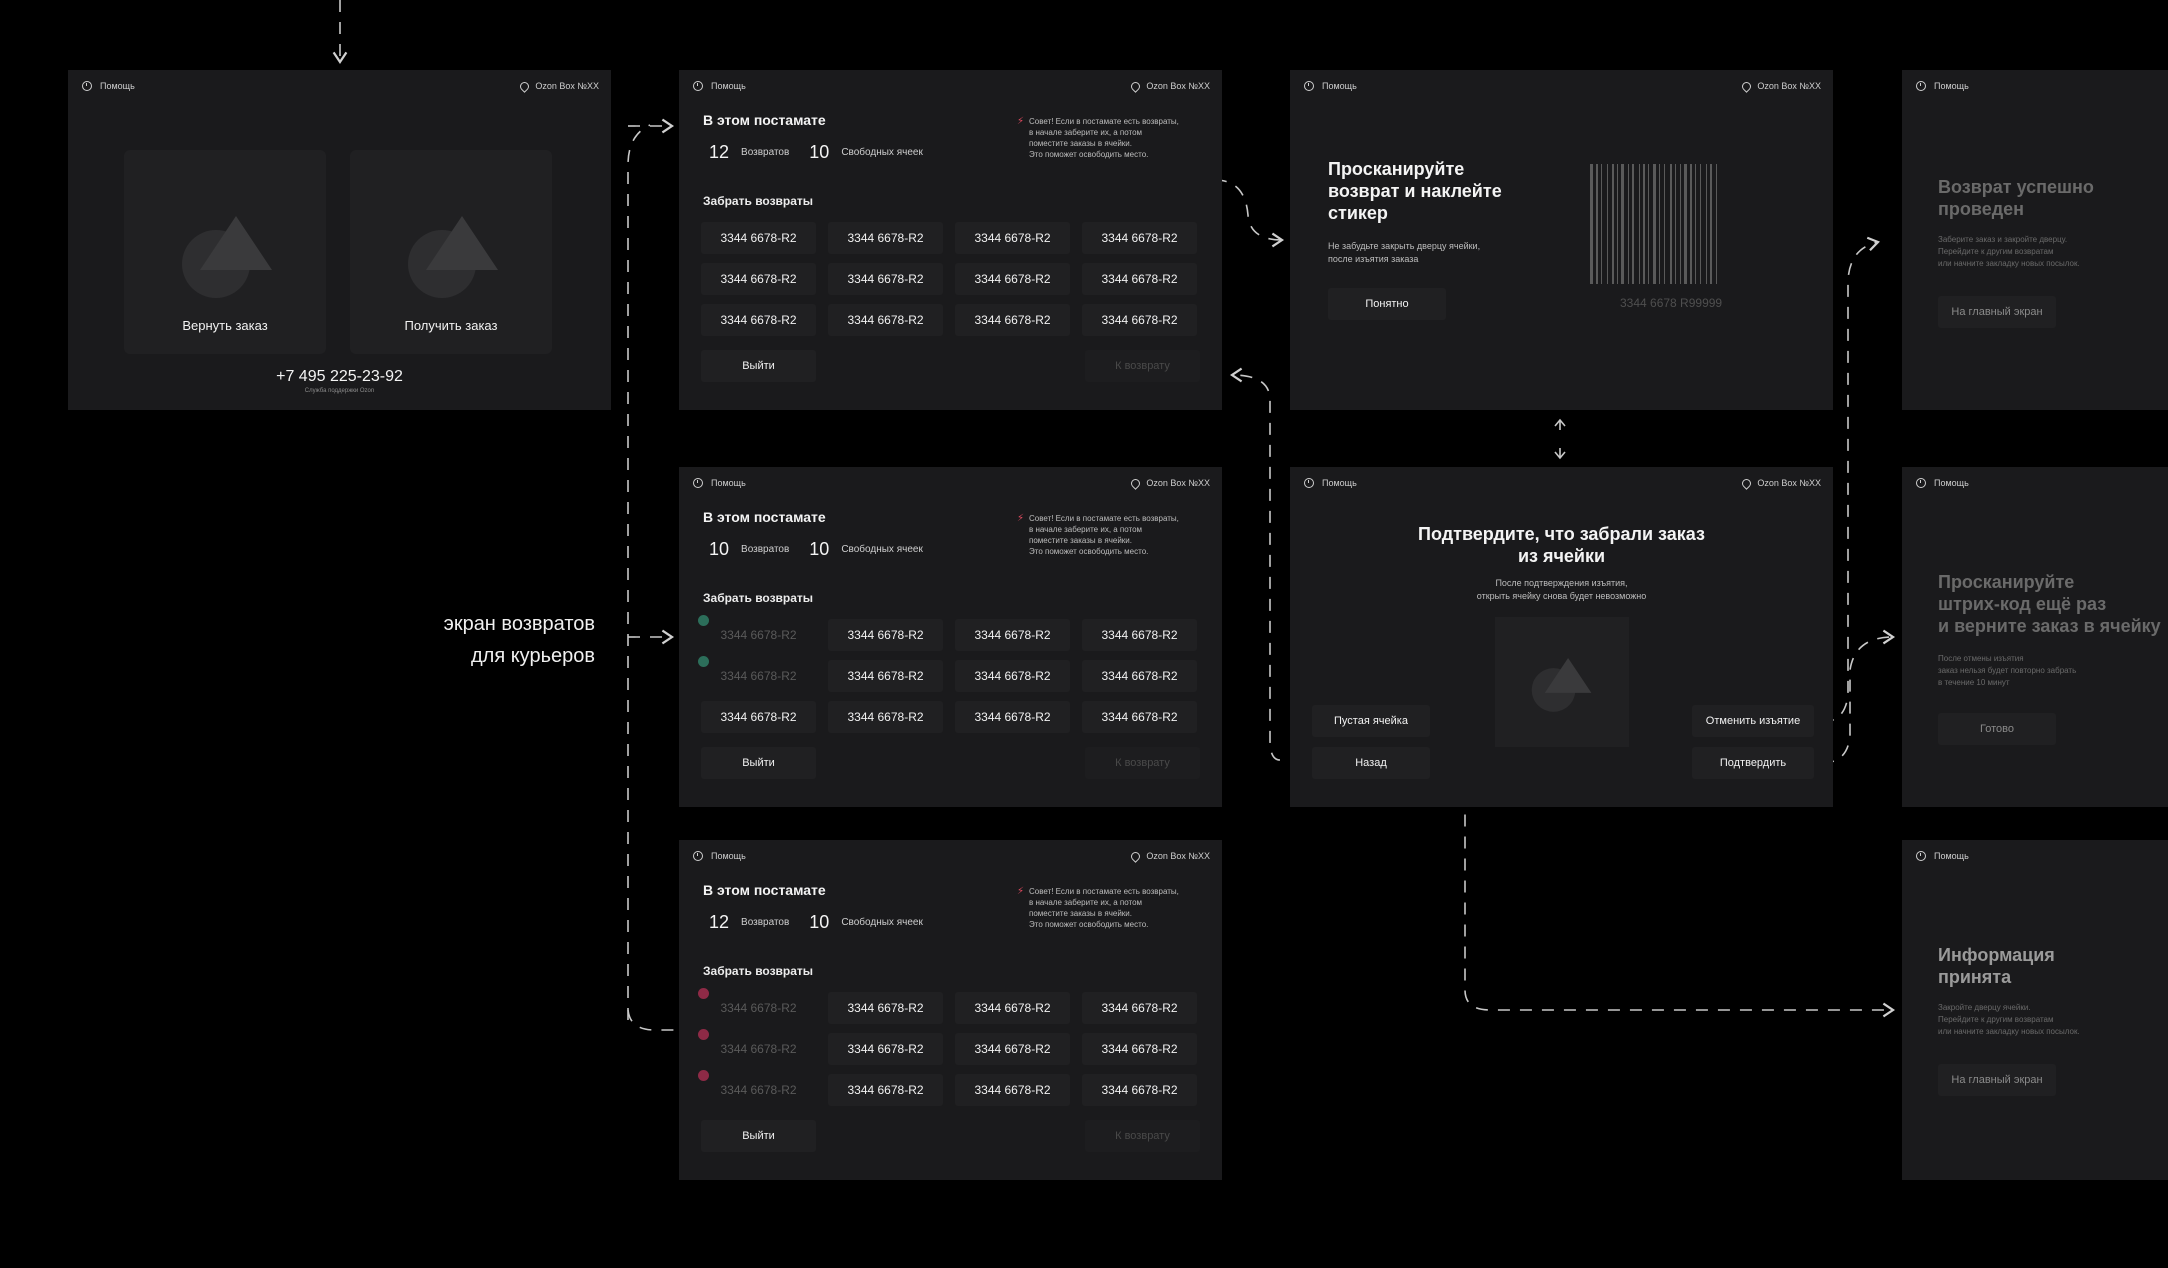 This screenshot has width=2168, height=1268. Describe the element at coordinates (1080, 913) in the screenshot. I see `tip-line: поместите заказы в ячейки.` at that location.